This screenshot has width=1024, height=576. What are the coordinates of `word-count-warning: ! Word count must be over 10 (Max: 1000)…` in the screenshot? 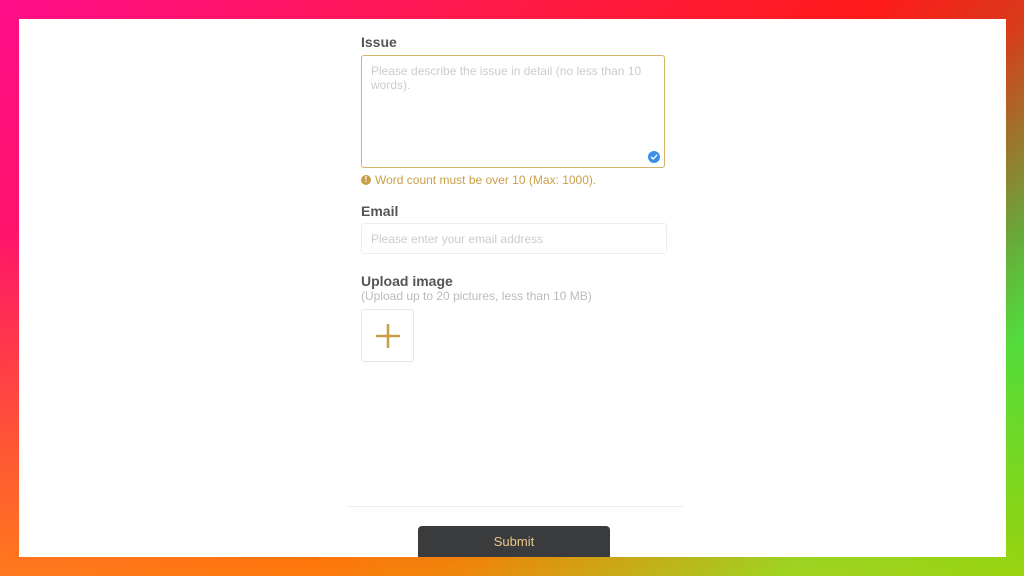 It's located at (478, 180).